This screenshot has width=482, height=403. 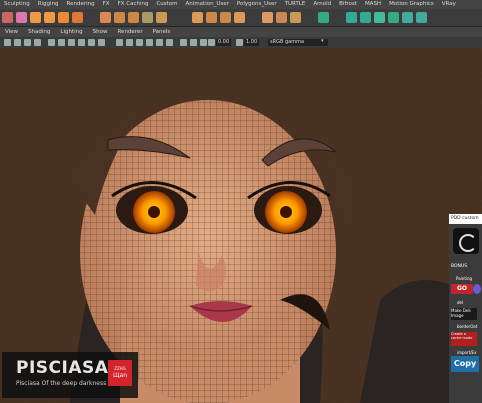 I want to click on field-chart-icon, so click(x=91, y=42).